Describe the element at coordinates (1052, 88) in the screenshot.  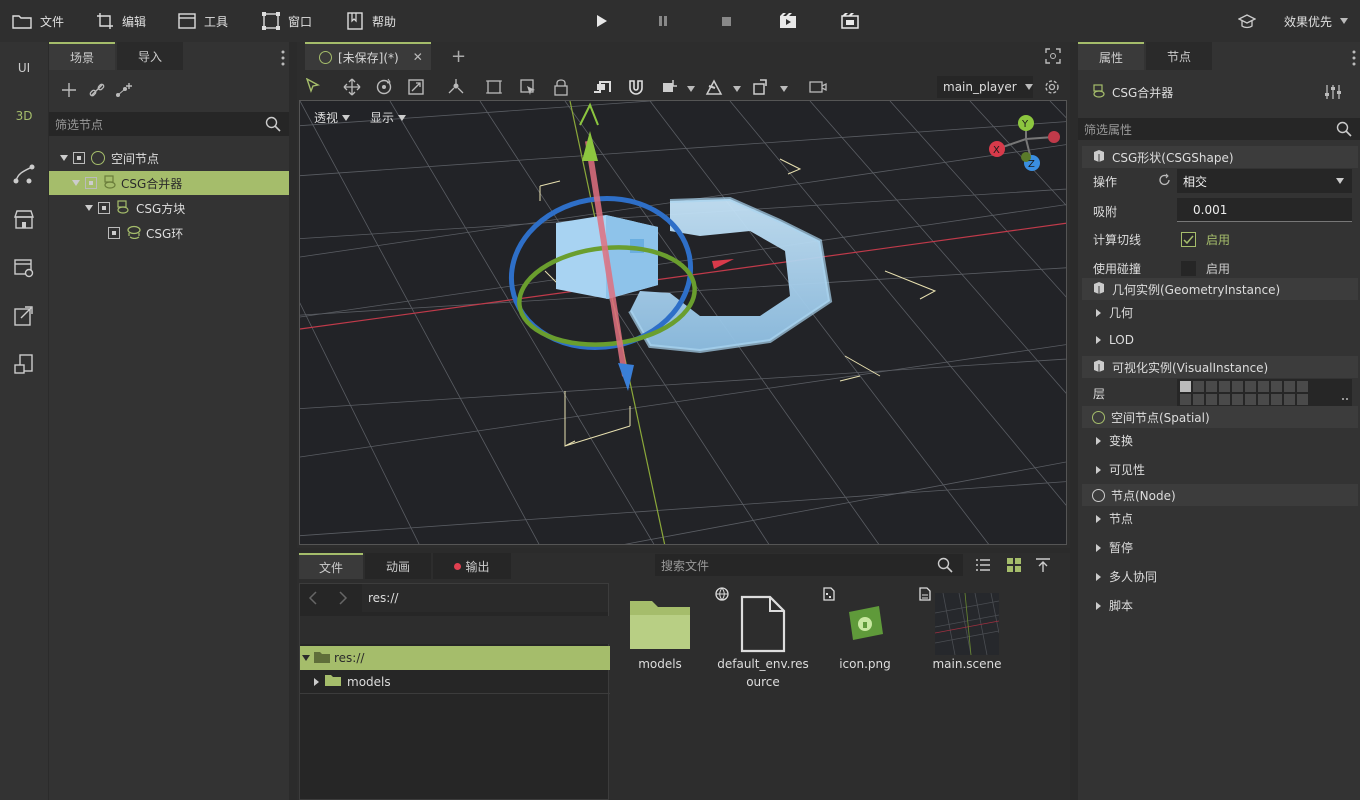
I see `viewport-settings-icon` at that location.